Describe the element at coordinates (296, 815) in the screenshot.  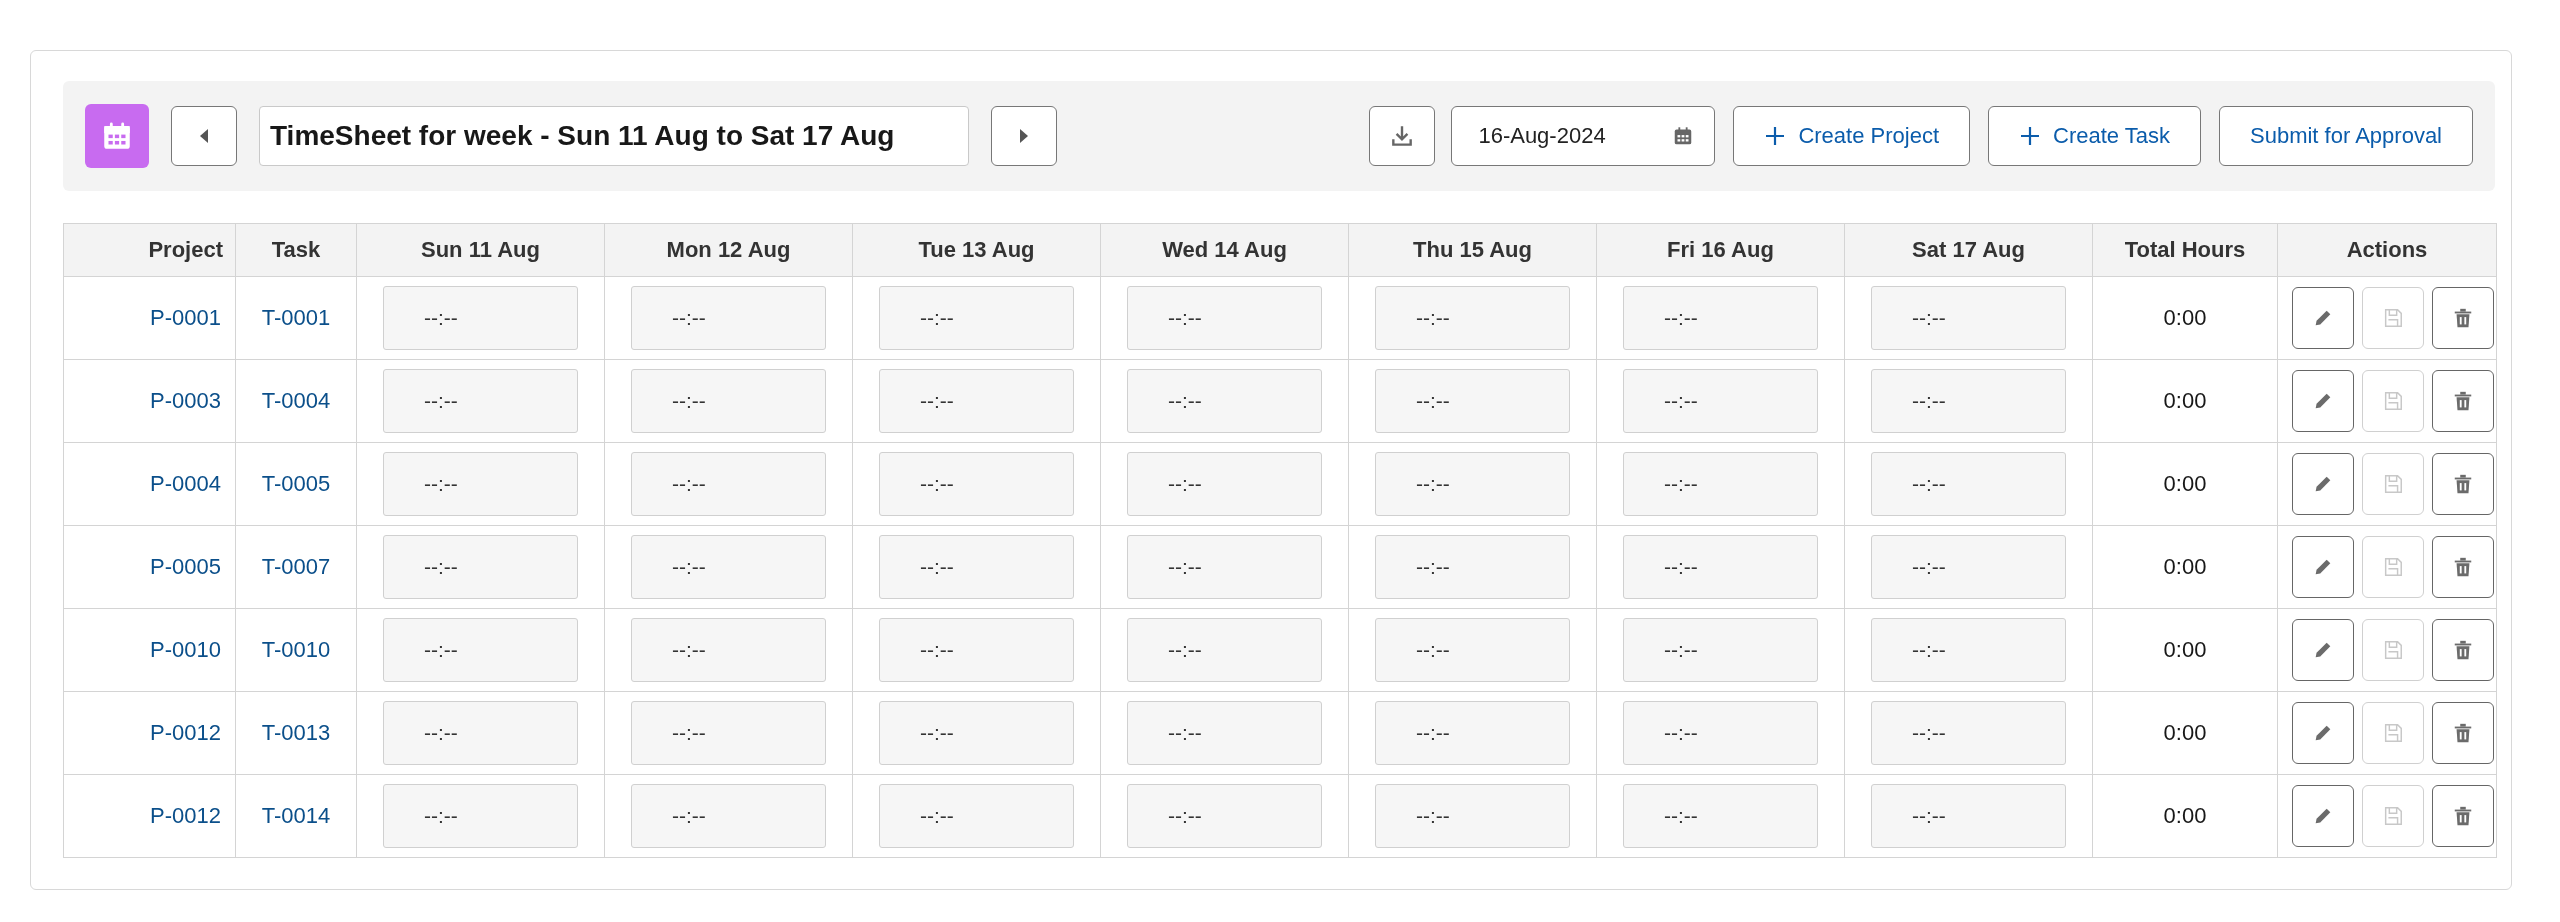
I see `task-link: T-0014` at that location.